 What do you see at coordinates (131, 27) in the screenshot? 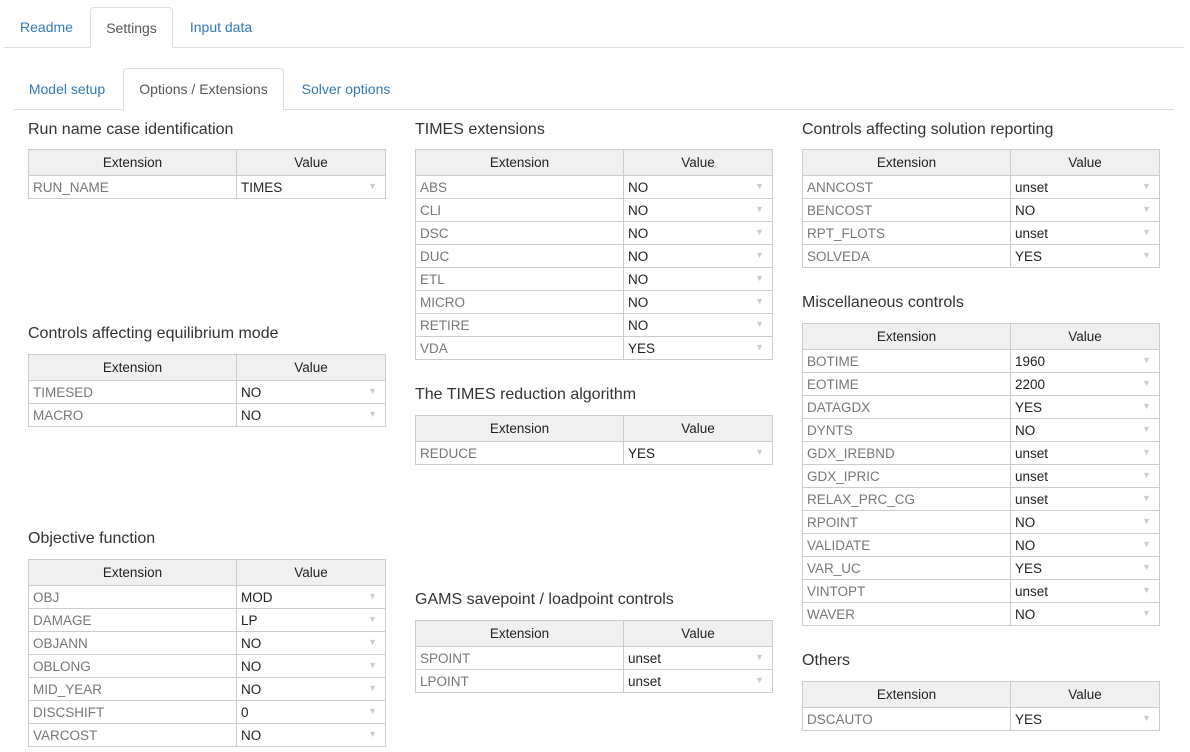
I see `tab-settings: Settings` at bounding box center [131, 27].